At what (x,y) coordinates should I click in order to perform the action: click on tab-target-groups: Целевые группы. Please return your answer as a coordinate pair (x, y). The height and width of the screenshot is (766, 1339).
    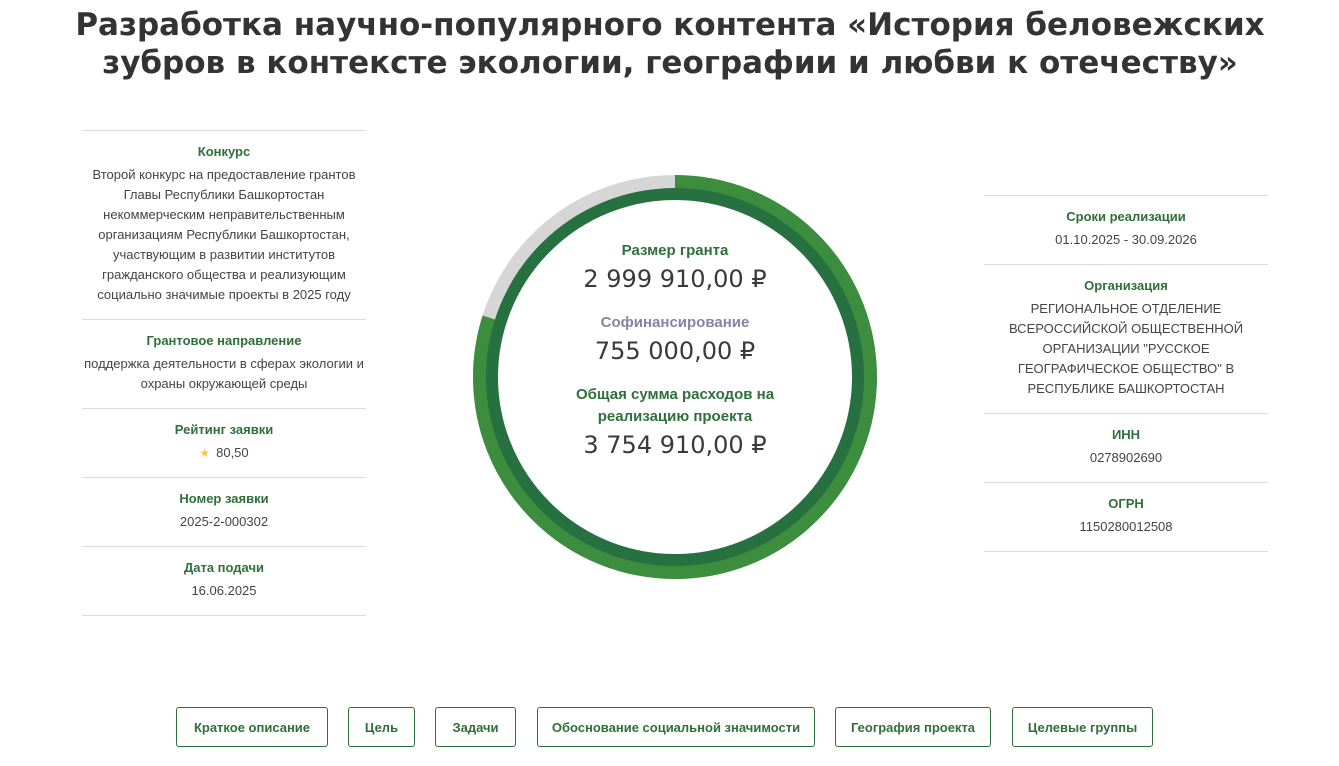
    Looking at the image, I should click on (1082, 727).